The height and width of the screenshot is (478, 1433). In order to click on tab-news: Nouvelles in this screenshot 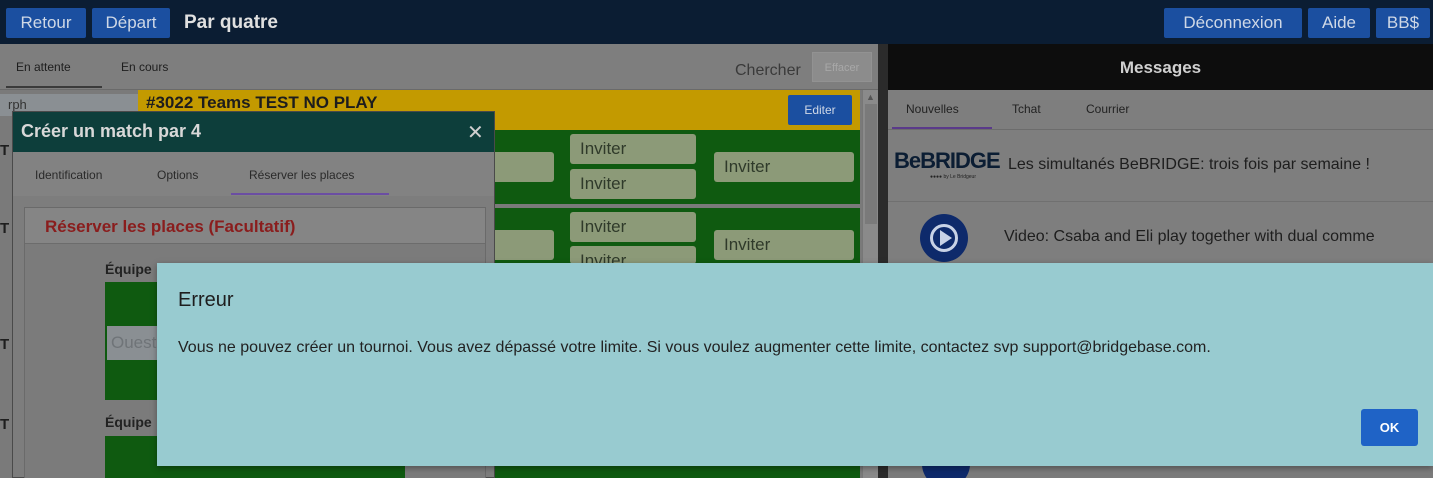, I will do `click(932, 109)`.